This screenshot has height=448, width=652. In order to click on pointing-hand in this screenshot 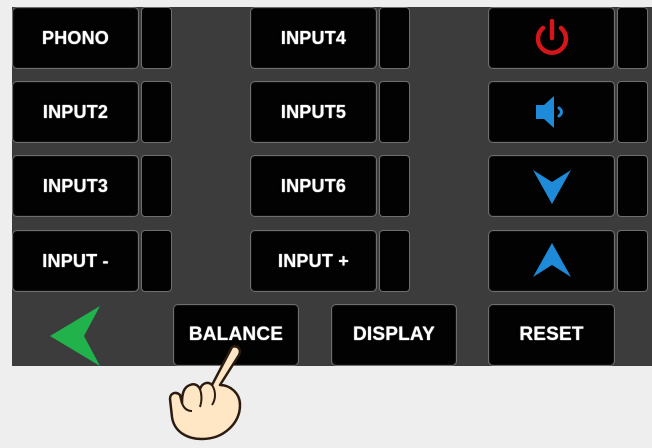, I will do `click(208, 395)`.